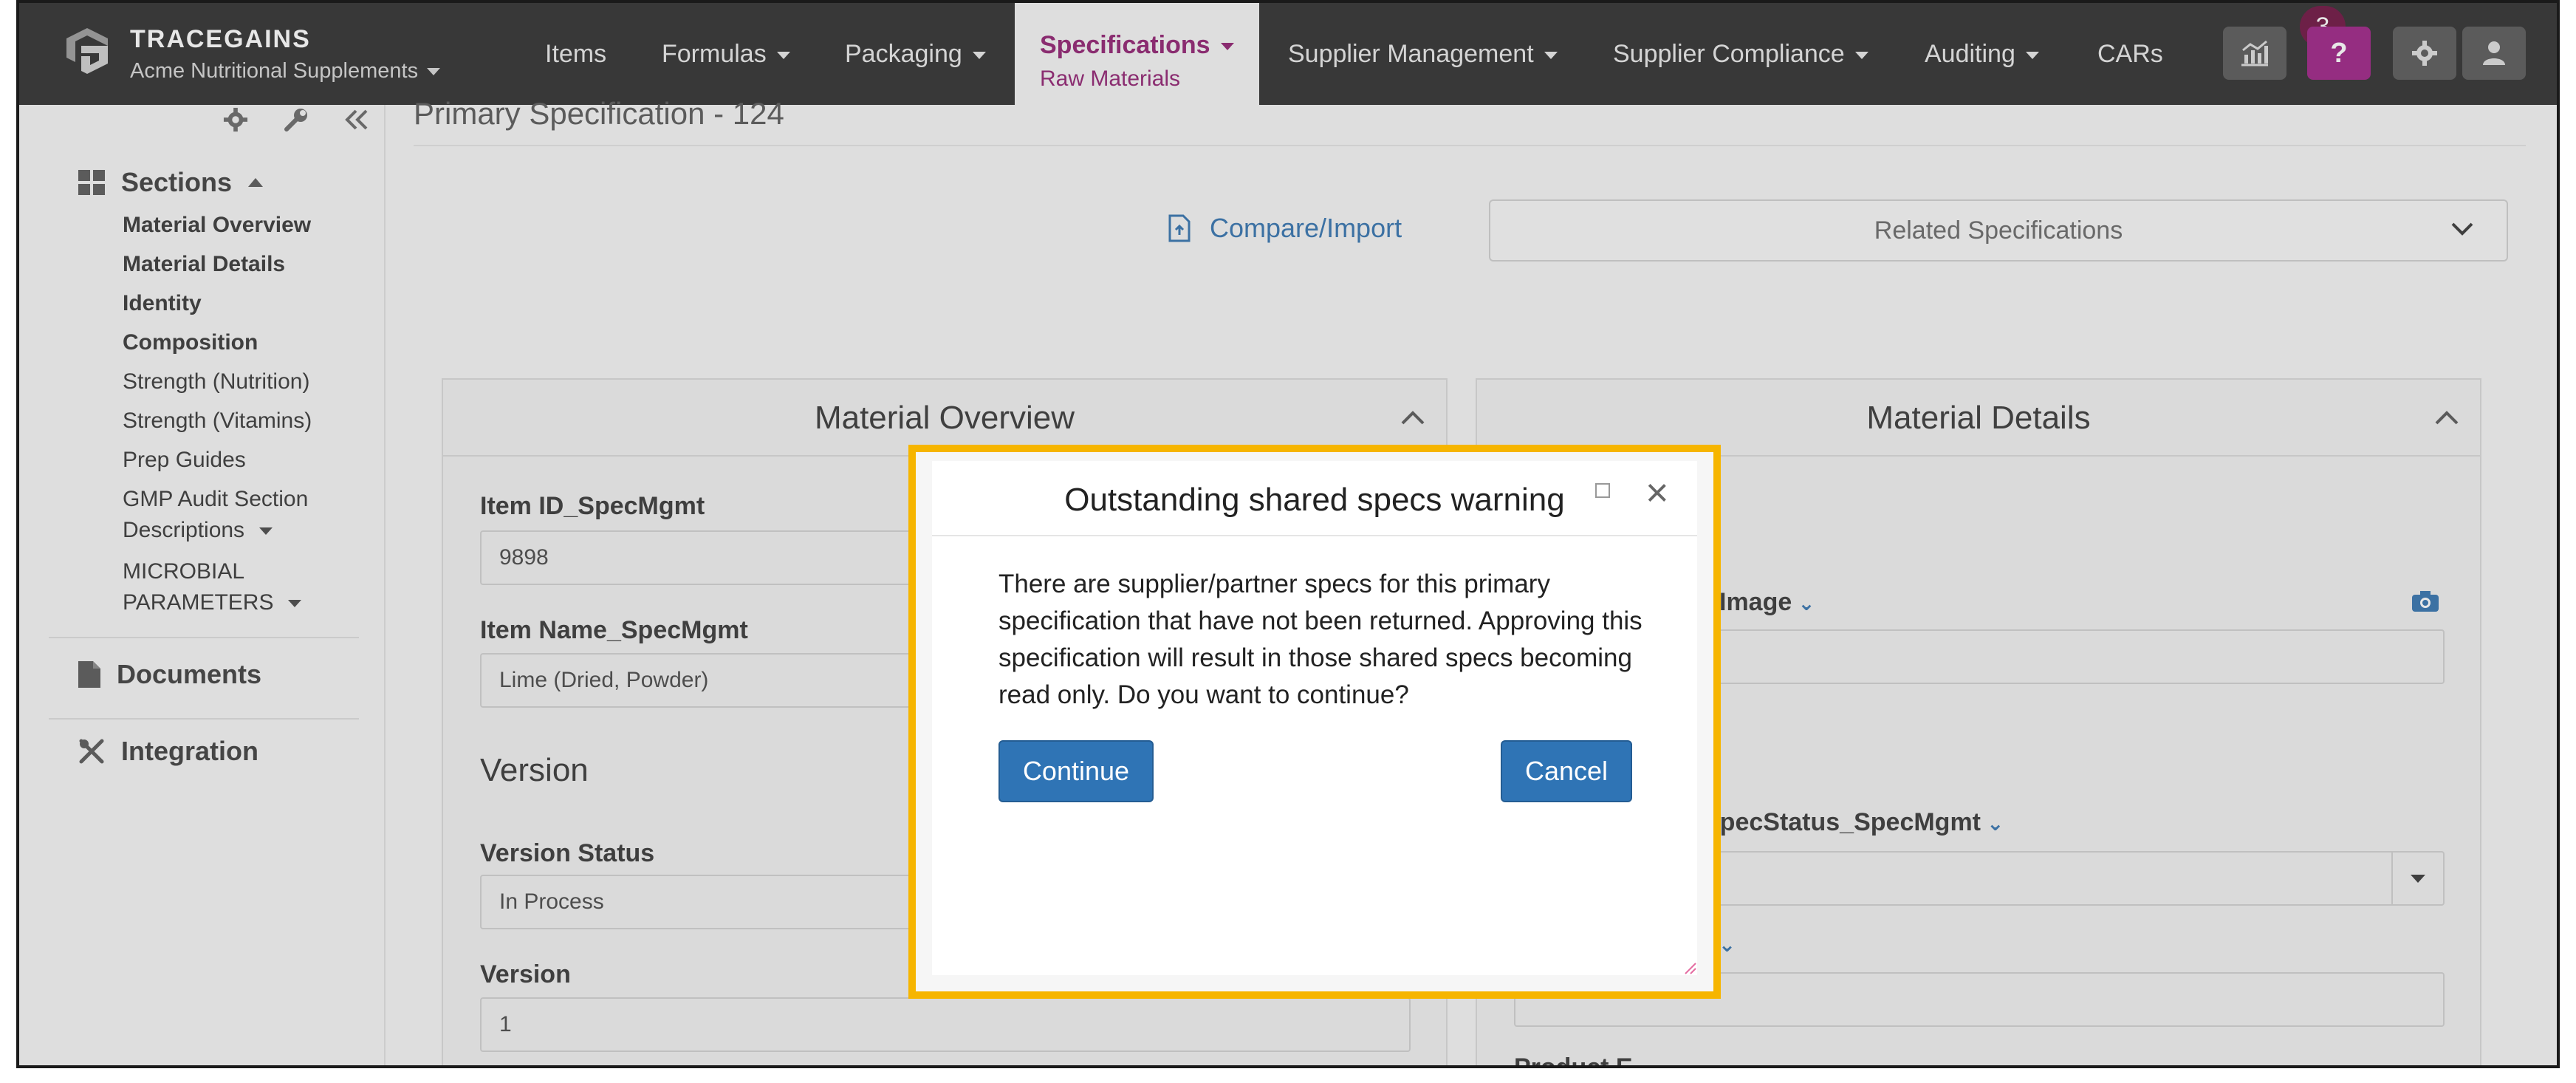 The width and height of the screenshot is (2576, 1083). I want to click on modal-divider, so click(1314, 535).